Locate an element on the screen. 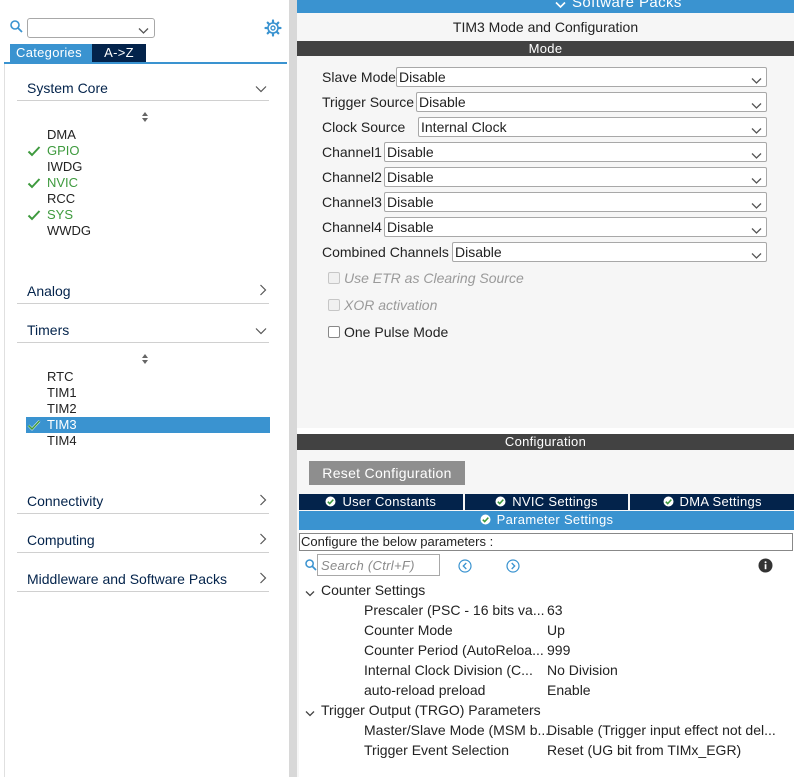 The image size is (794, 777). param-row: auto-reload preload Enable is located at coordinates (579, 691).